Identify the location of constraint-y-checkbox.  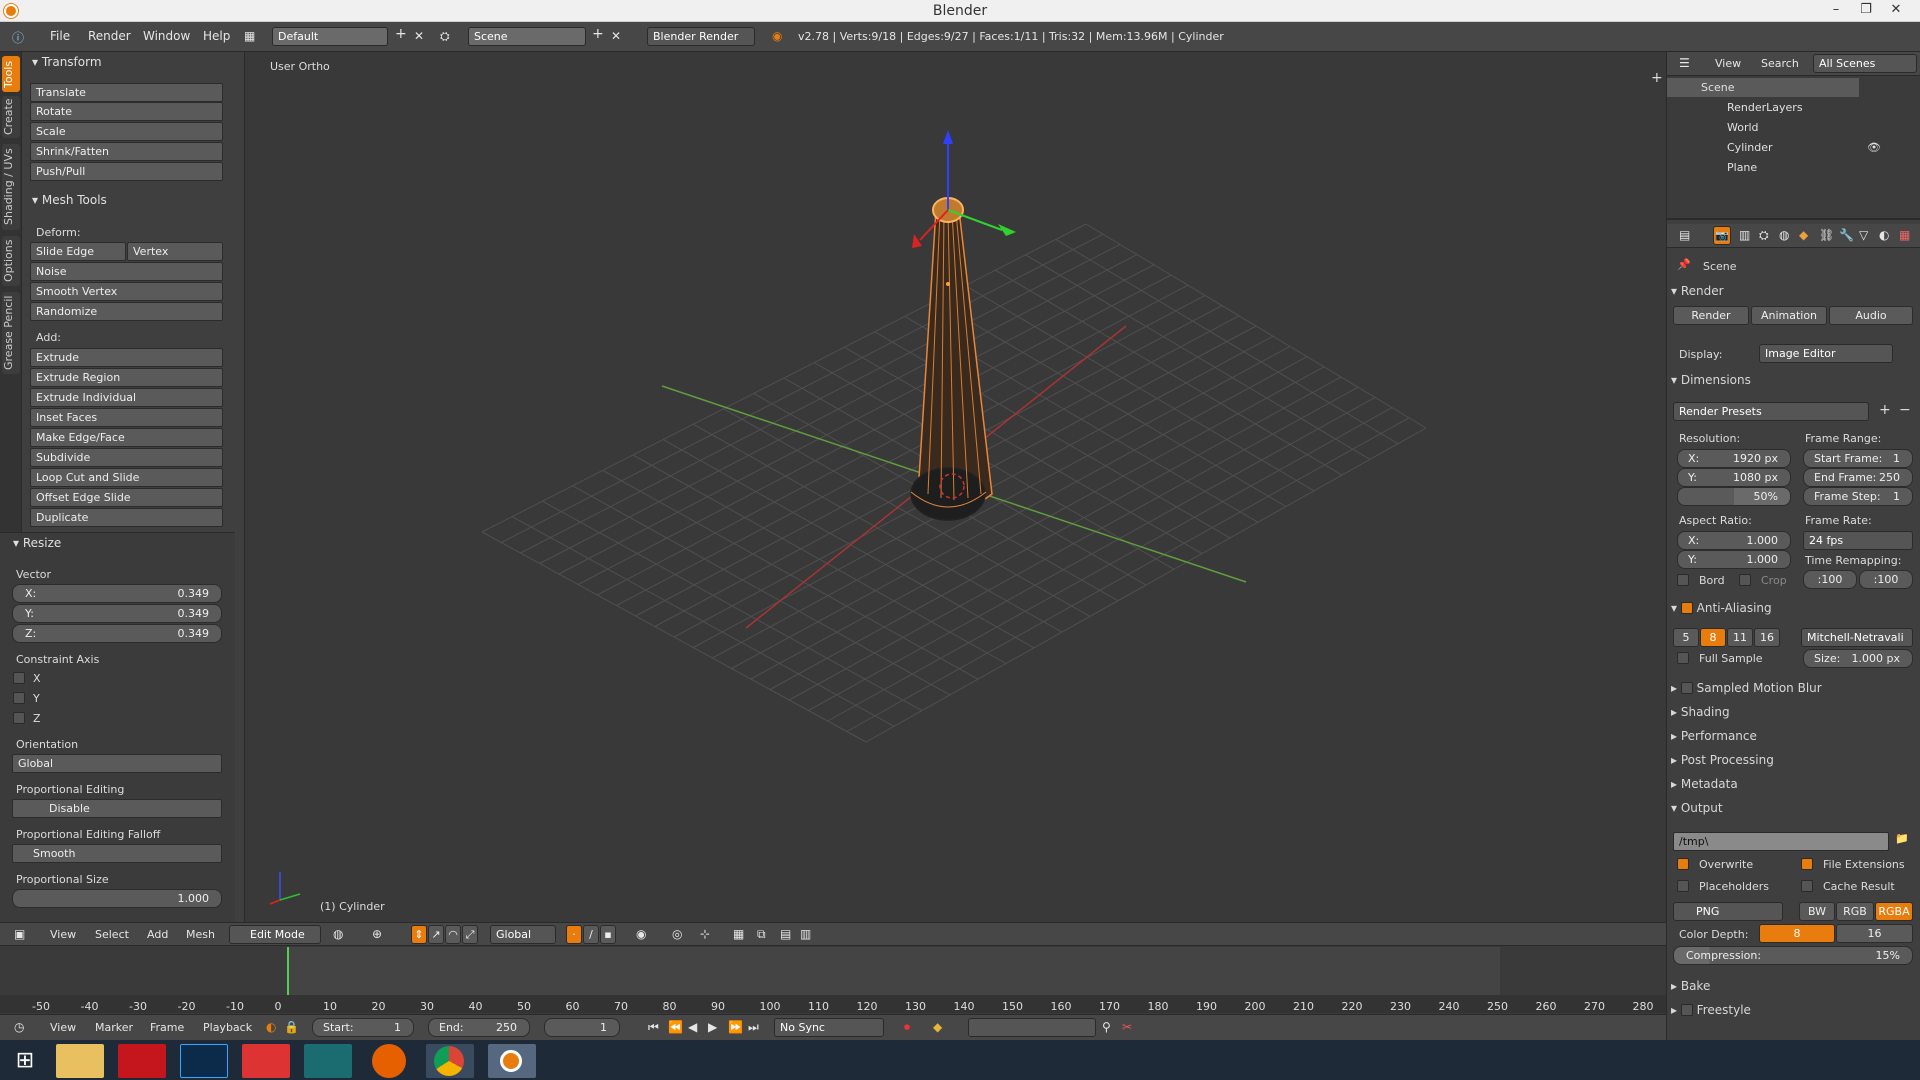
(19, 698).